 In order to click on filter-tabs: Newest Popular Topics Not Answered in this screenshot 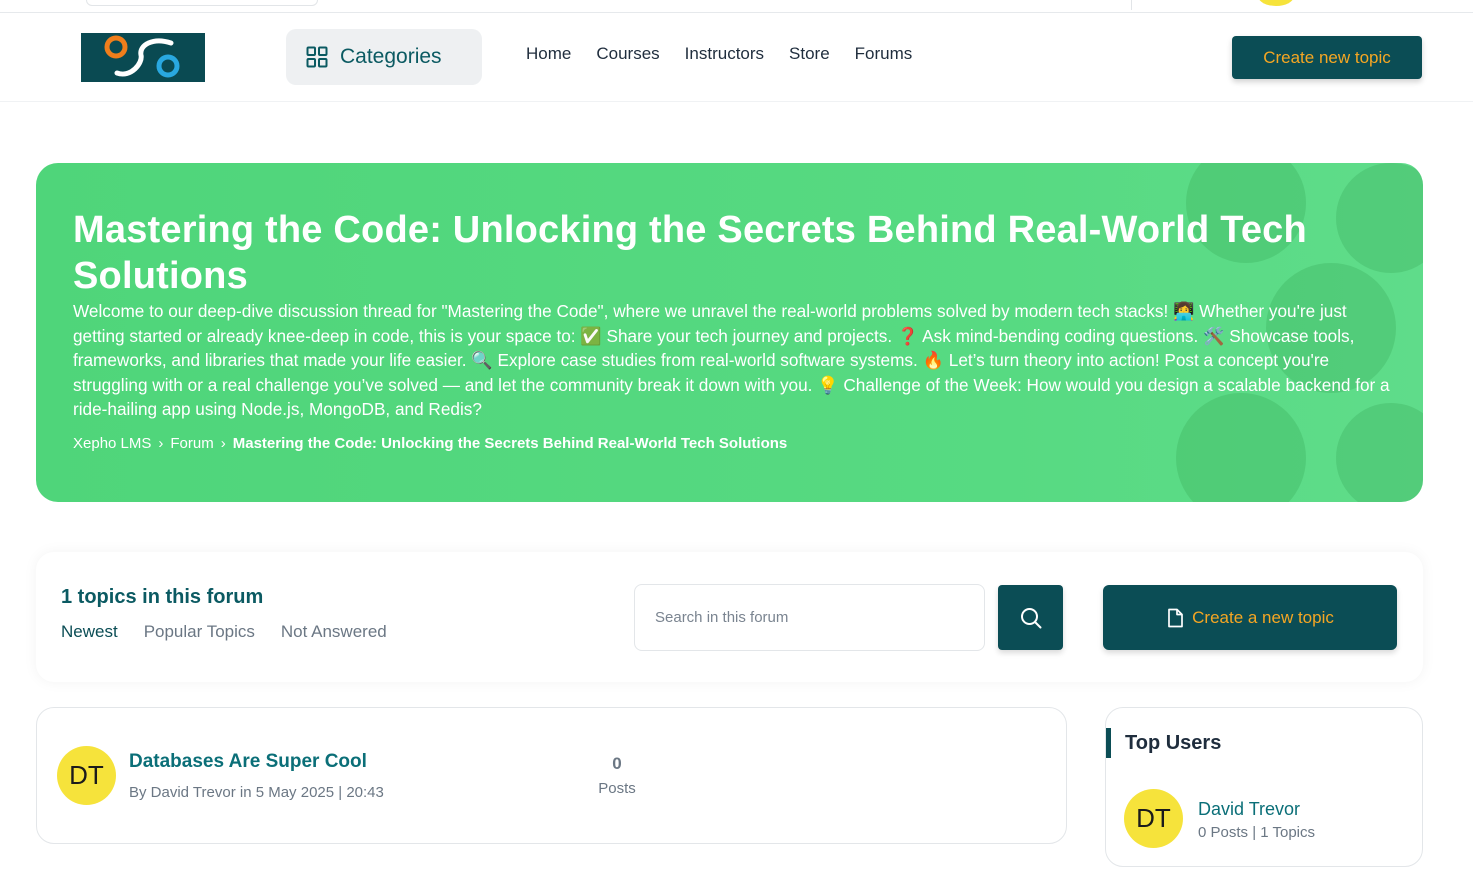, I will do `click(224, 632)`.